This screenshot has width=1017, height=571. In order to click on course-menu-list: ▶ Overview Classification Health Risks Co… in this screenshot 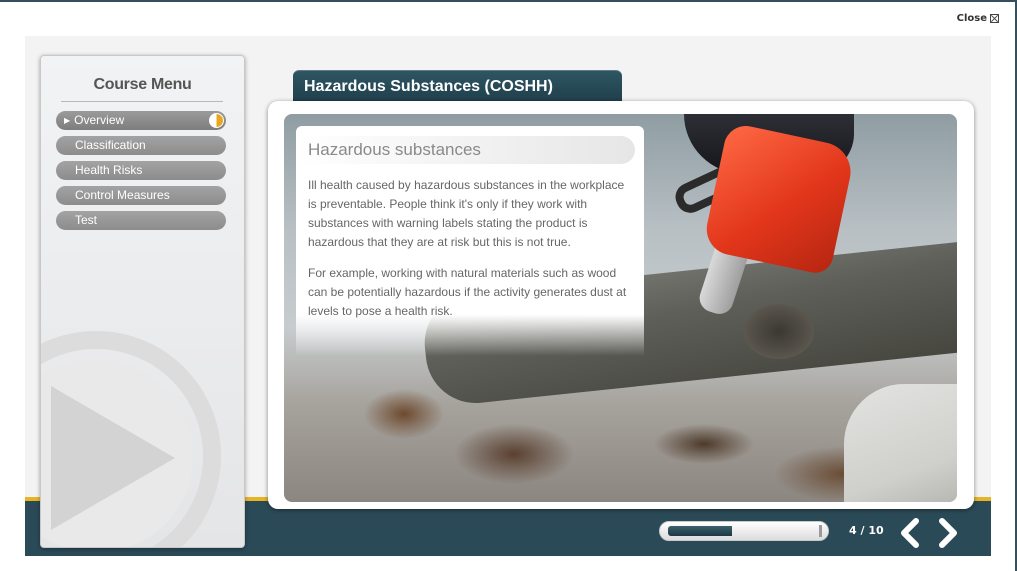, I will do `click(141, 173)`.